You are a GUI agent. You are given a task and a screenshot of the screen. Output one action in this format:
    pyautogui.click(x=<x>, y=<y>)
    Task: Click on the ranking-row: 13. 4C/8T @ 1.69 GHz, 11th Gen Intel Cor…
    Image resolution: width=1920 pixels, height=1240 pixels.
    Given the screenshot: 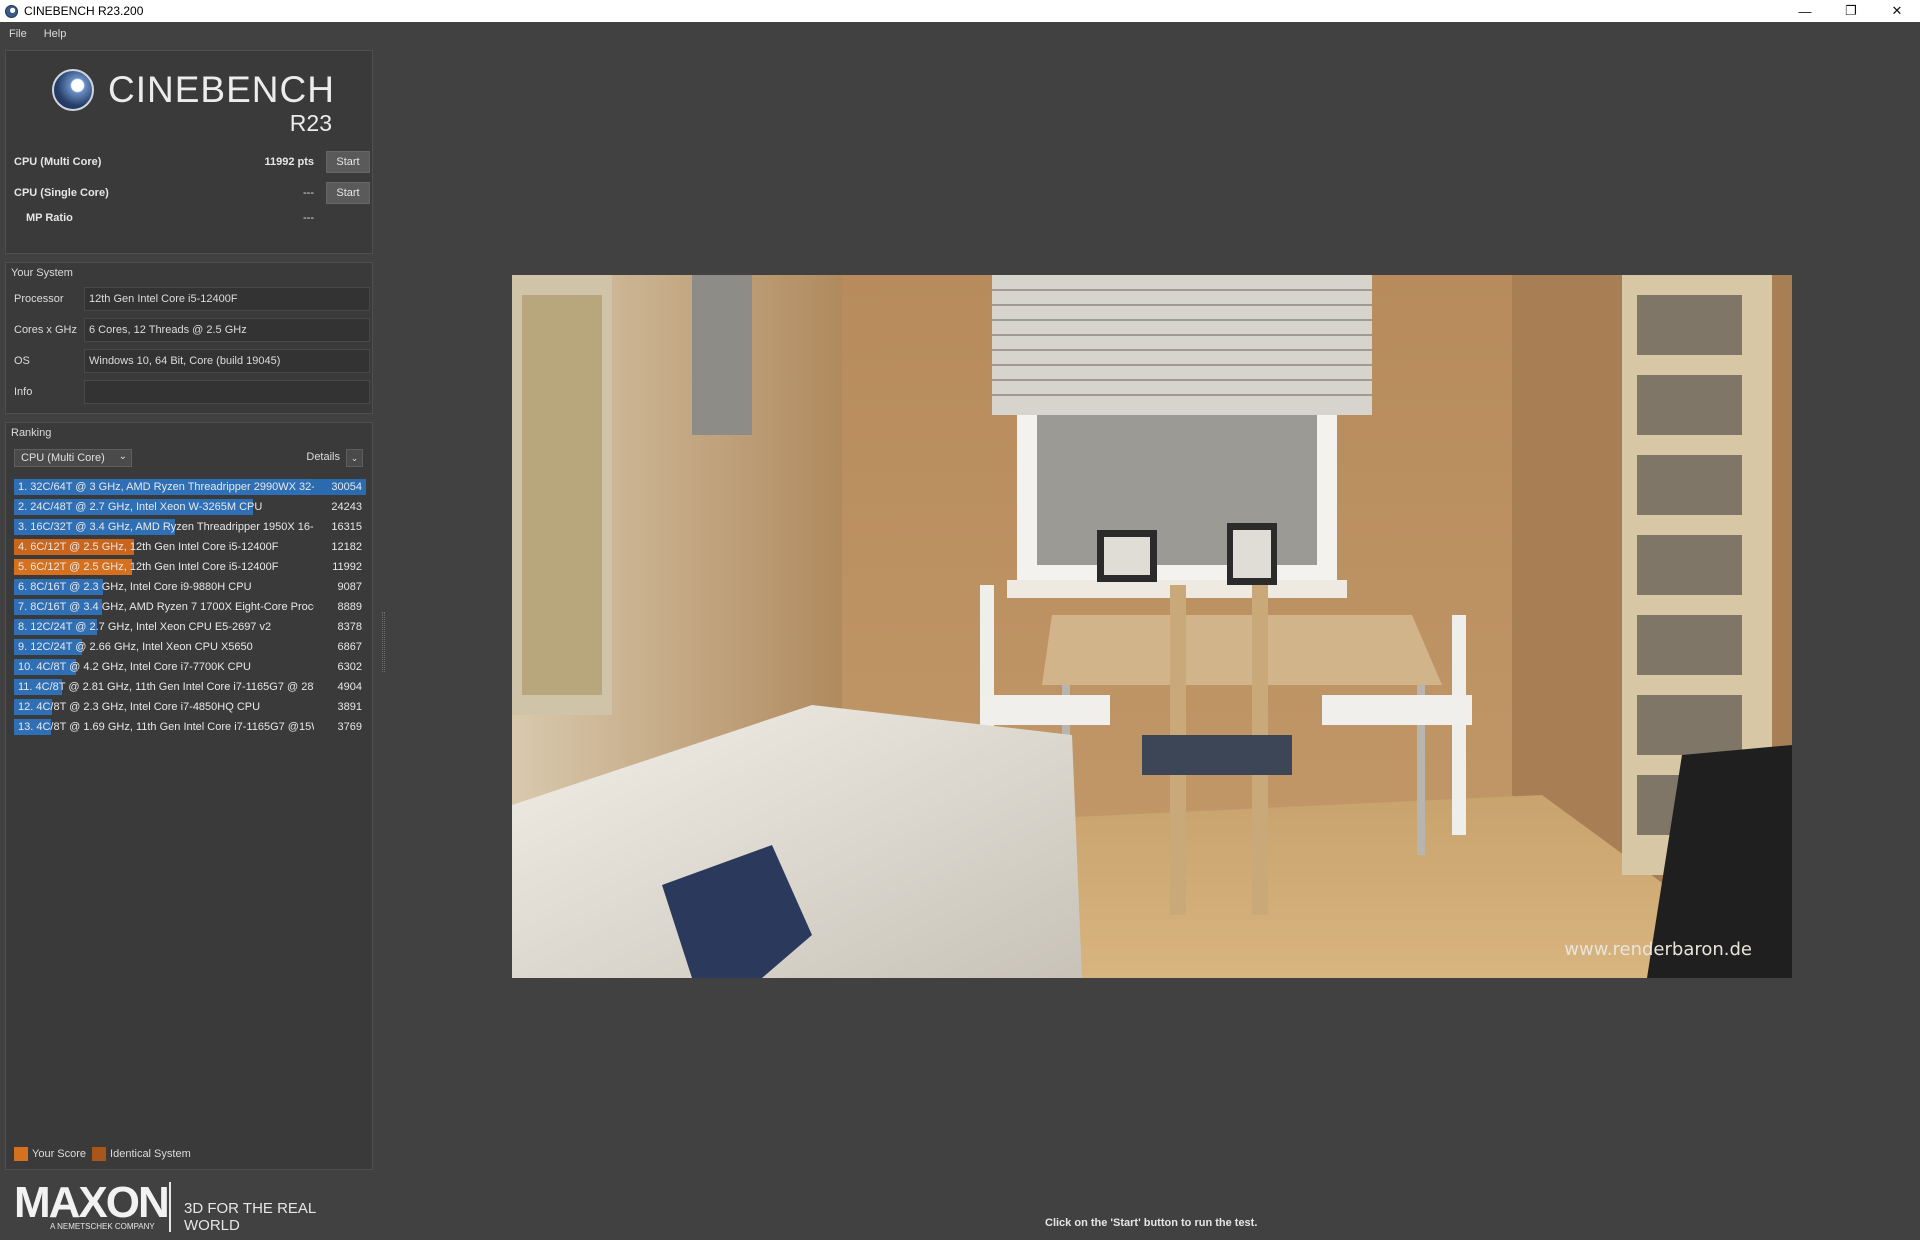 What is the action you would take?
    pyautogui.click(x=190, y=727)
    